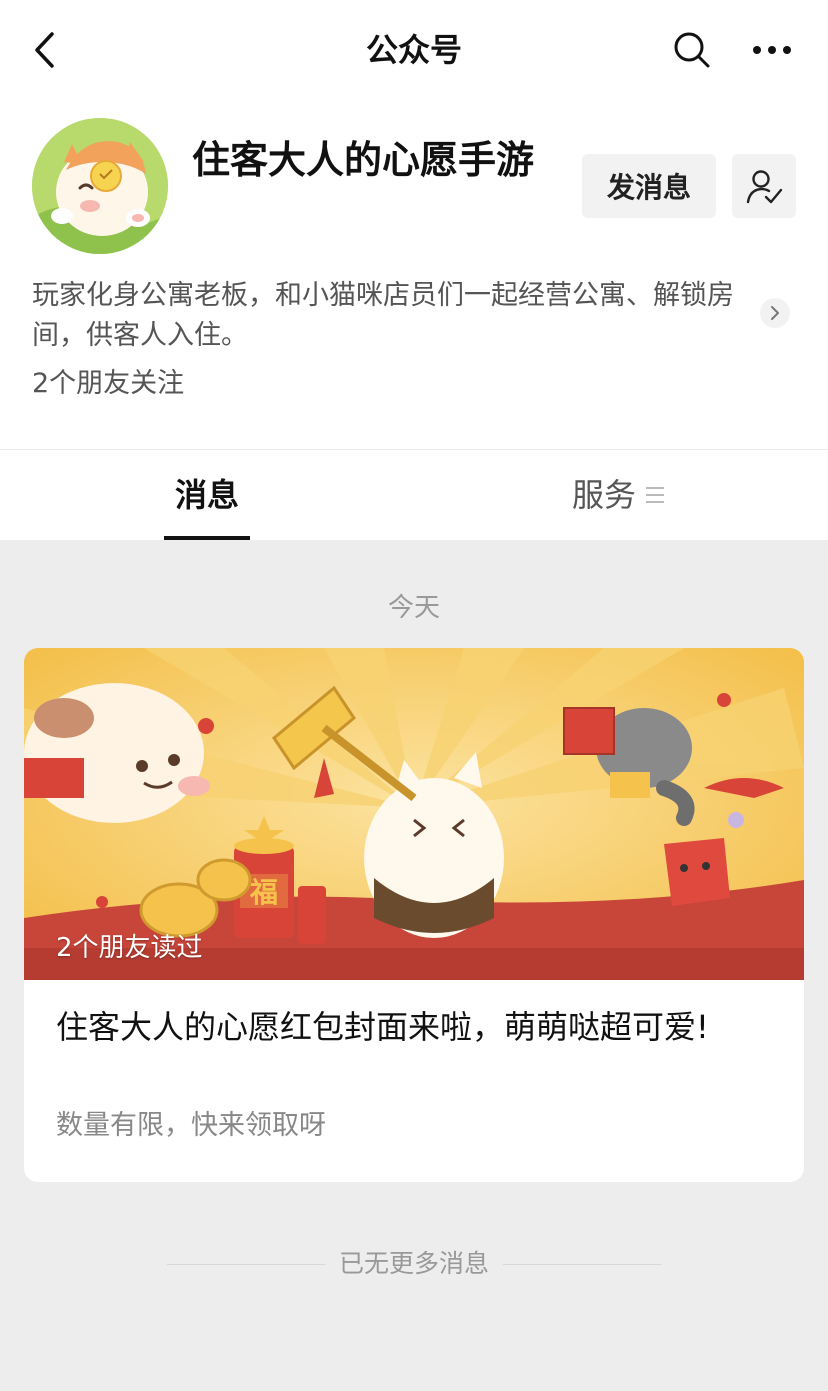 Image resolution: width=828 pixels, height=1391 pixels. I want to click on friends-following-count: 2个朋友关注, so click(108, 384).